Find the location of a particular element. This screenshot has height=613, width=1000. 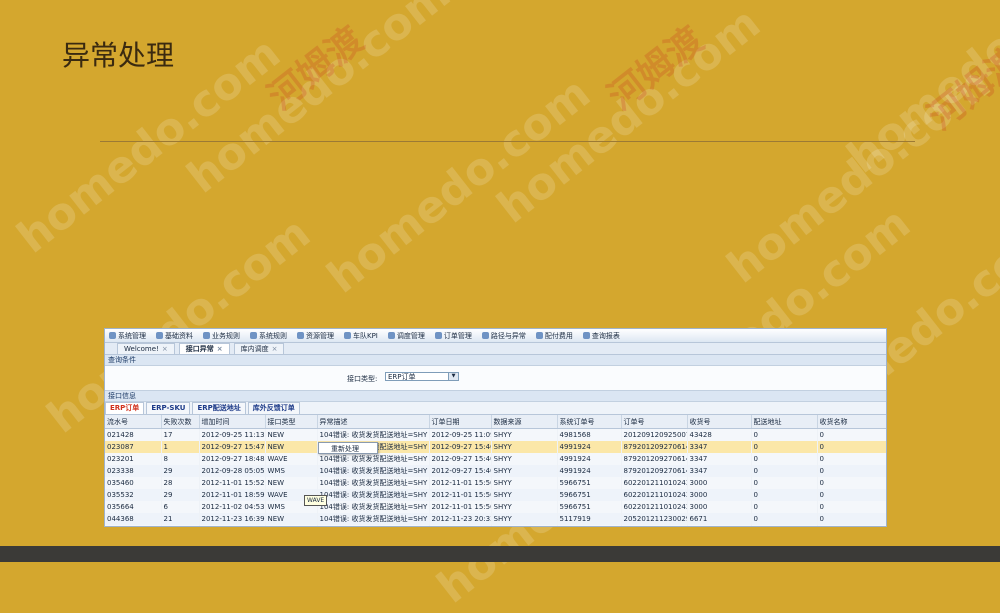

query-panel-header: 查询条件 is located at coordinates (495, 360).